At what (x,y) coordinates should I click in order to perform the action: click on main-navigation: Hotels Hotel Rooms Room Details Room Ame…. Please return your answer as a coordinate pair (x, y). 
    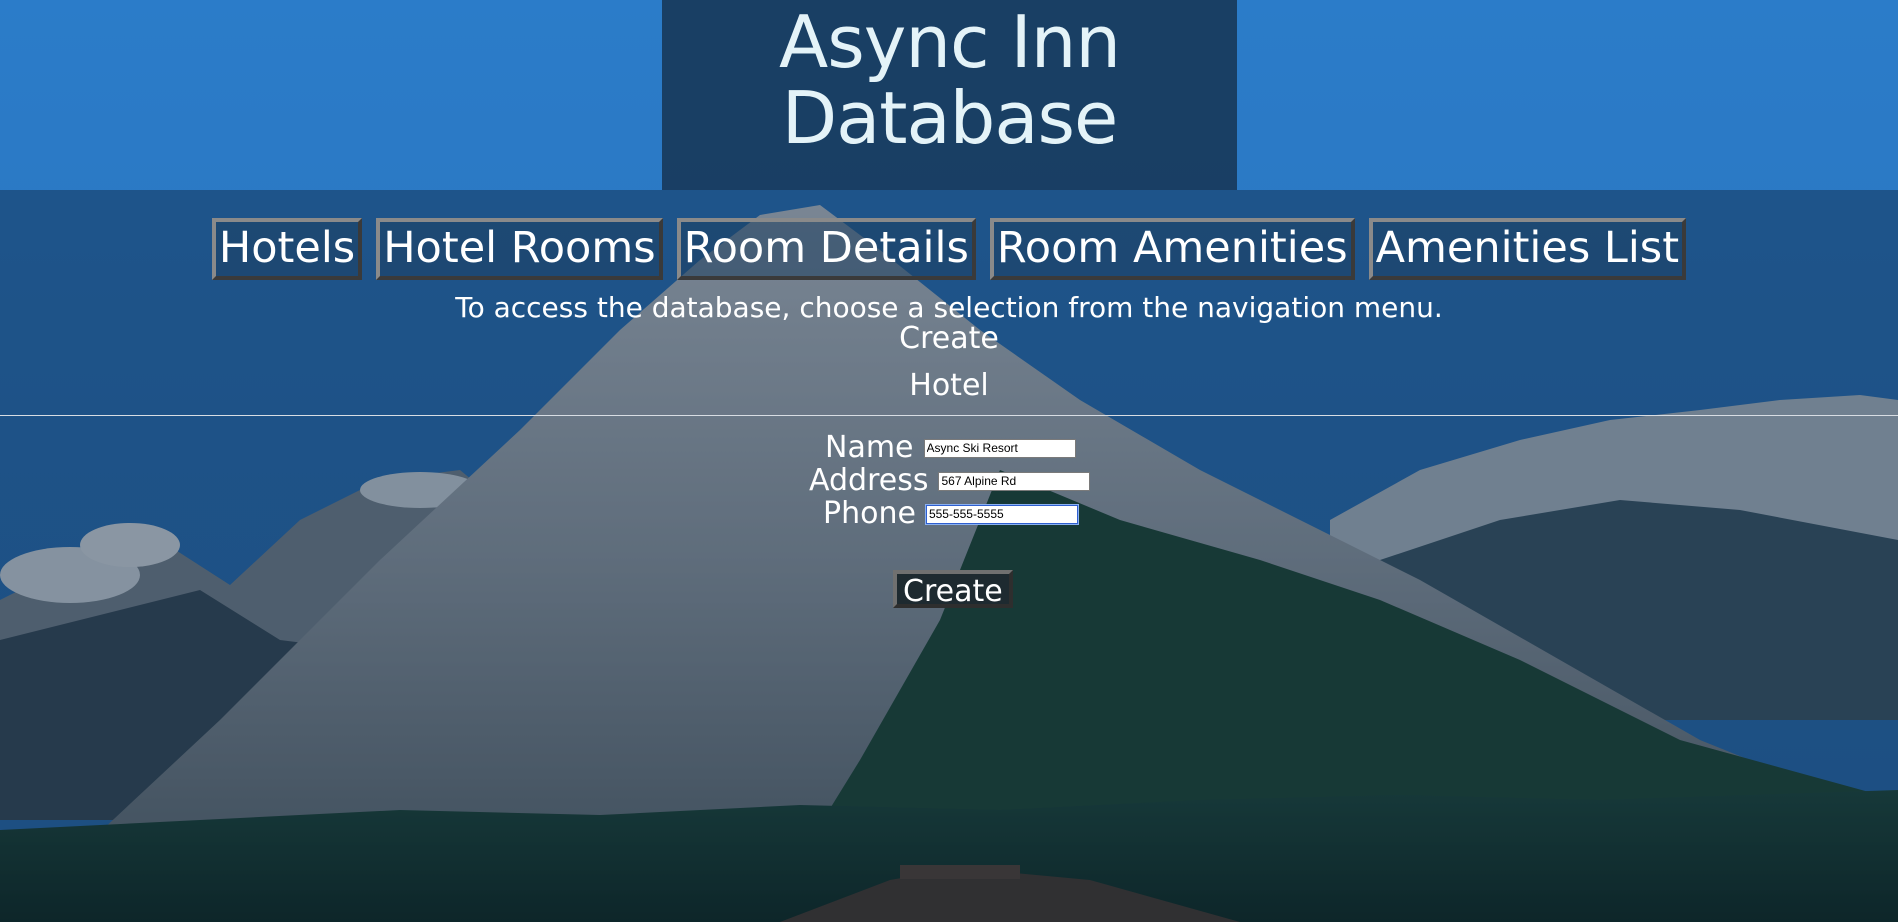
    Looking at the image, I should click on (949, 249).